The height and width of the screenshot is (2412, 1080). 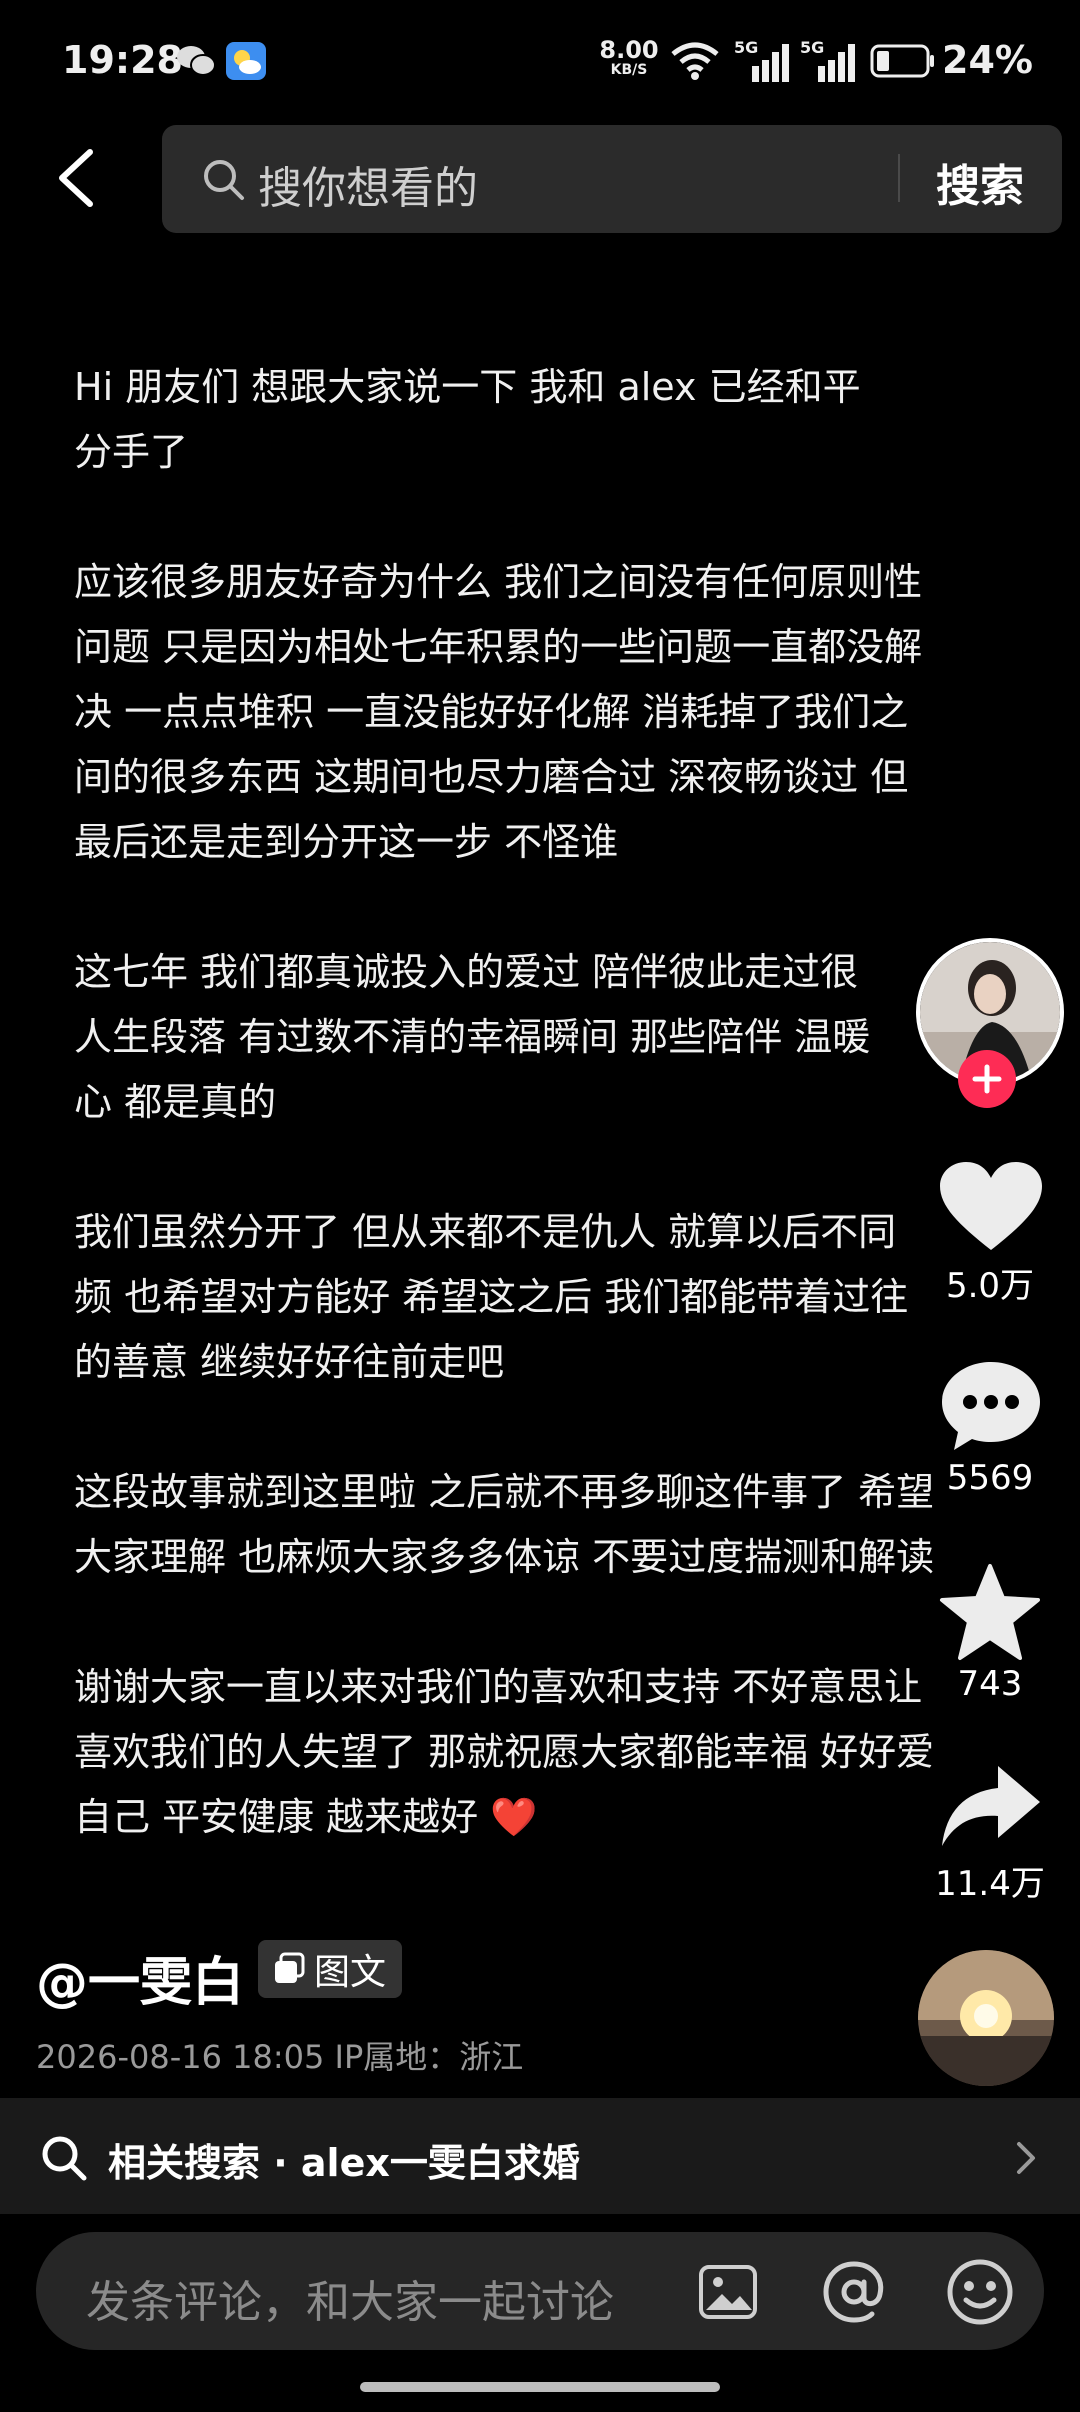 I want to click on favorite-count: 743, so click(x=990, y=1684).